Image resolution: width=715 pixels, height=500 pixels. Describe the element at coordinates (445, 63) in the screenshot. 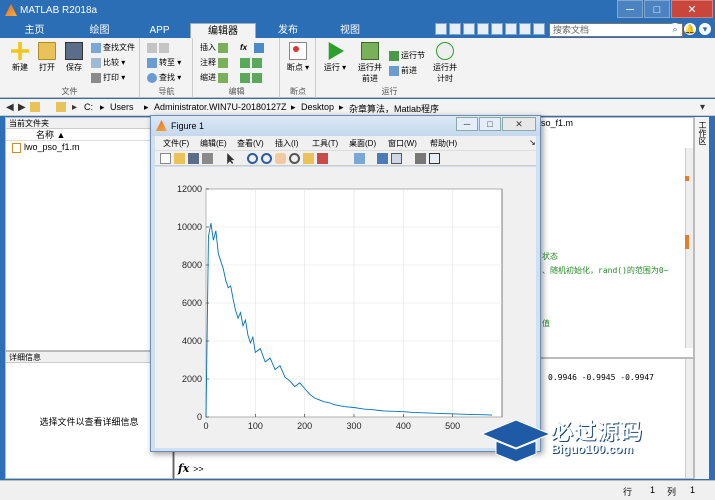

I see `run-and-time-button: 运行并 计时` at that location.